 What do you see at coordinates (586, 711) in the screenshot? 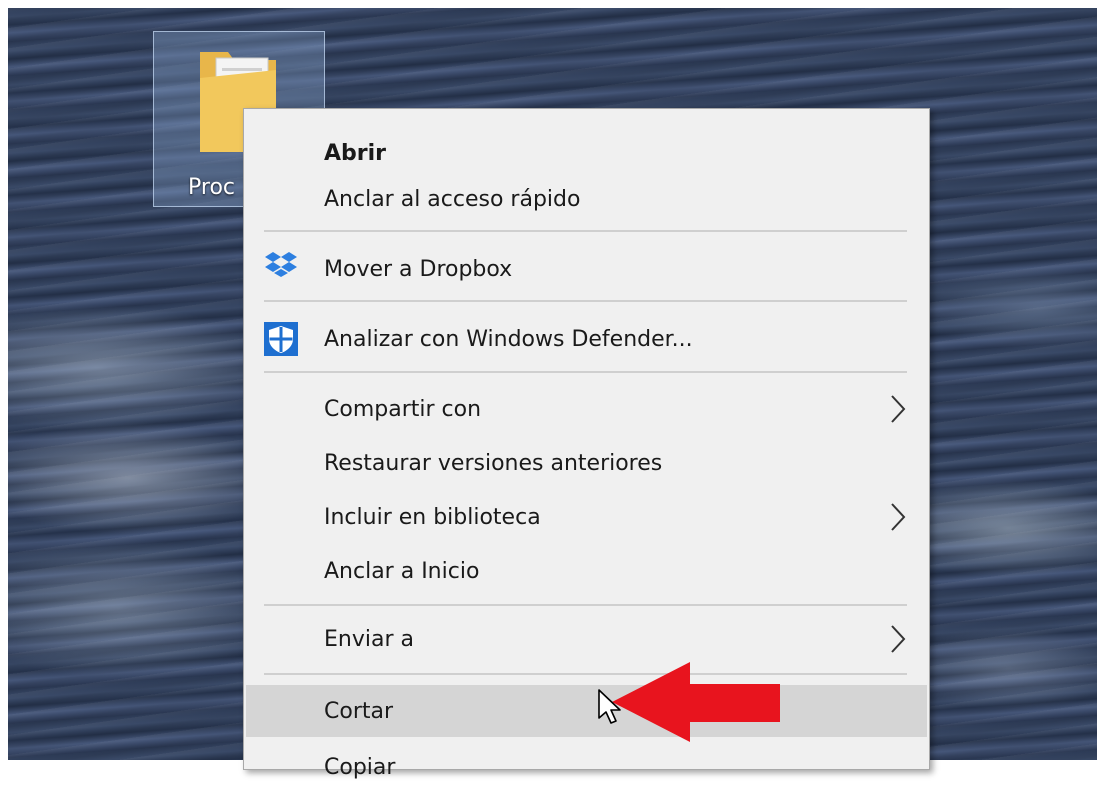
I see `menu-item-cortar: Cortar` at bounding box center [586, 711].